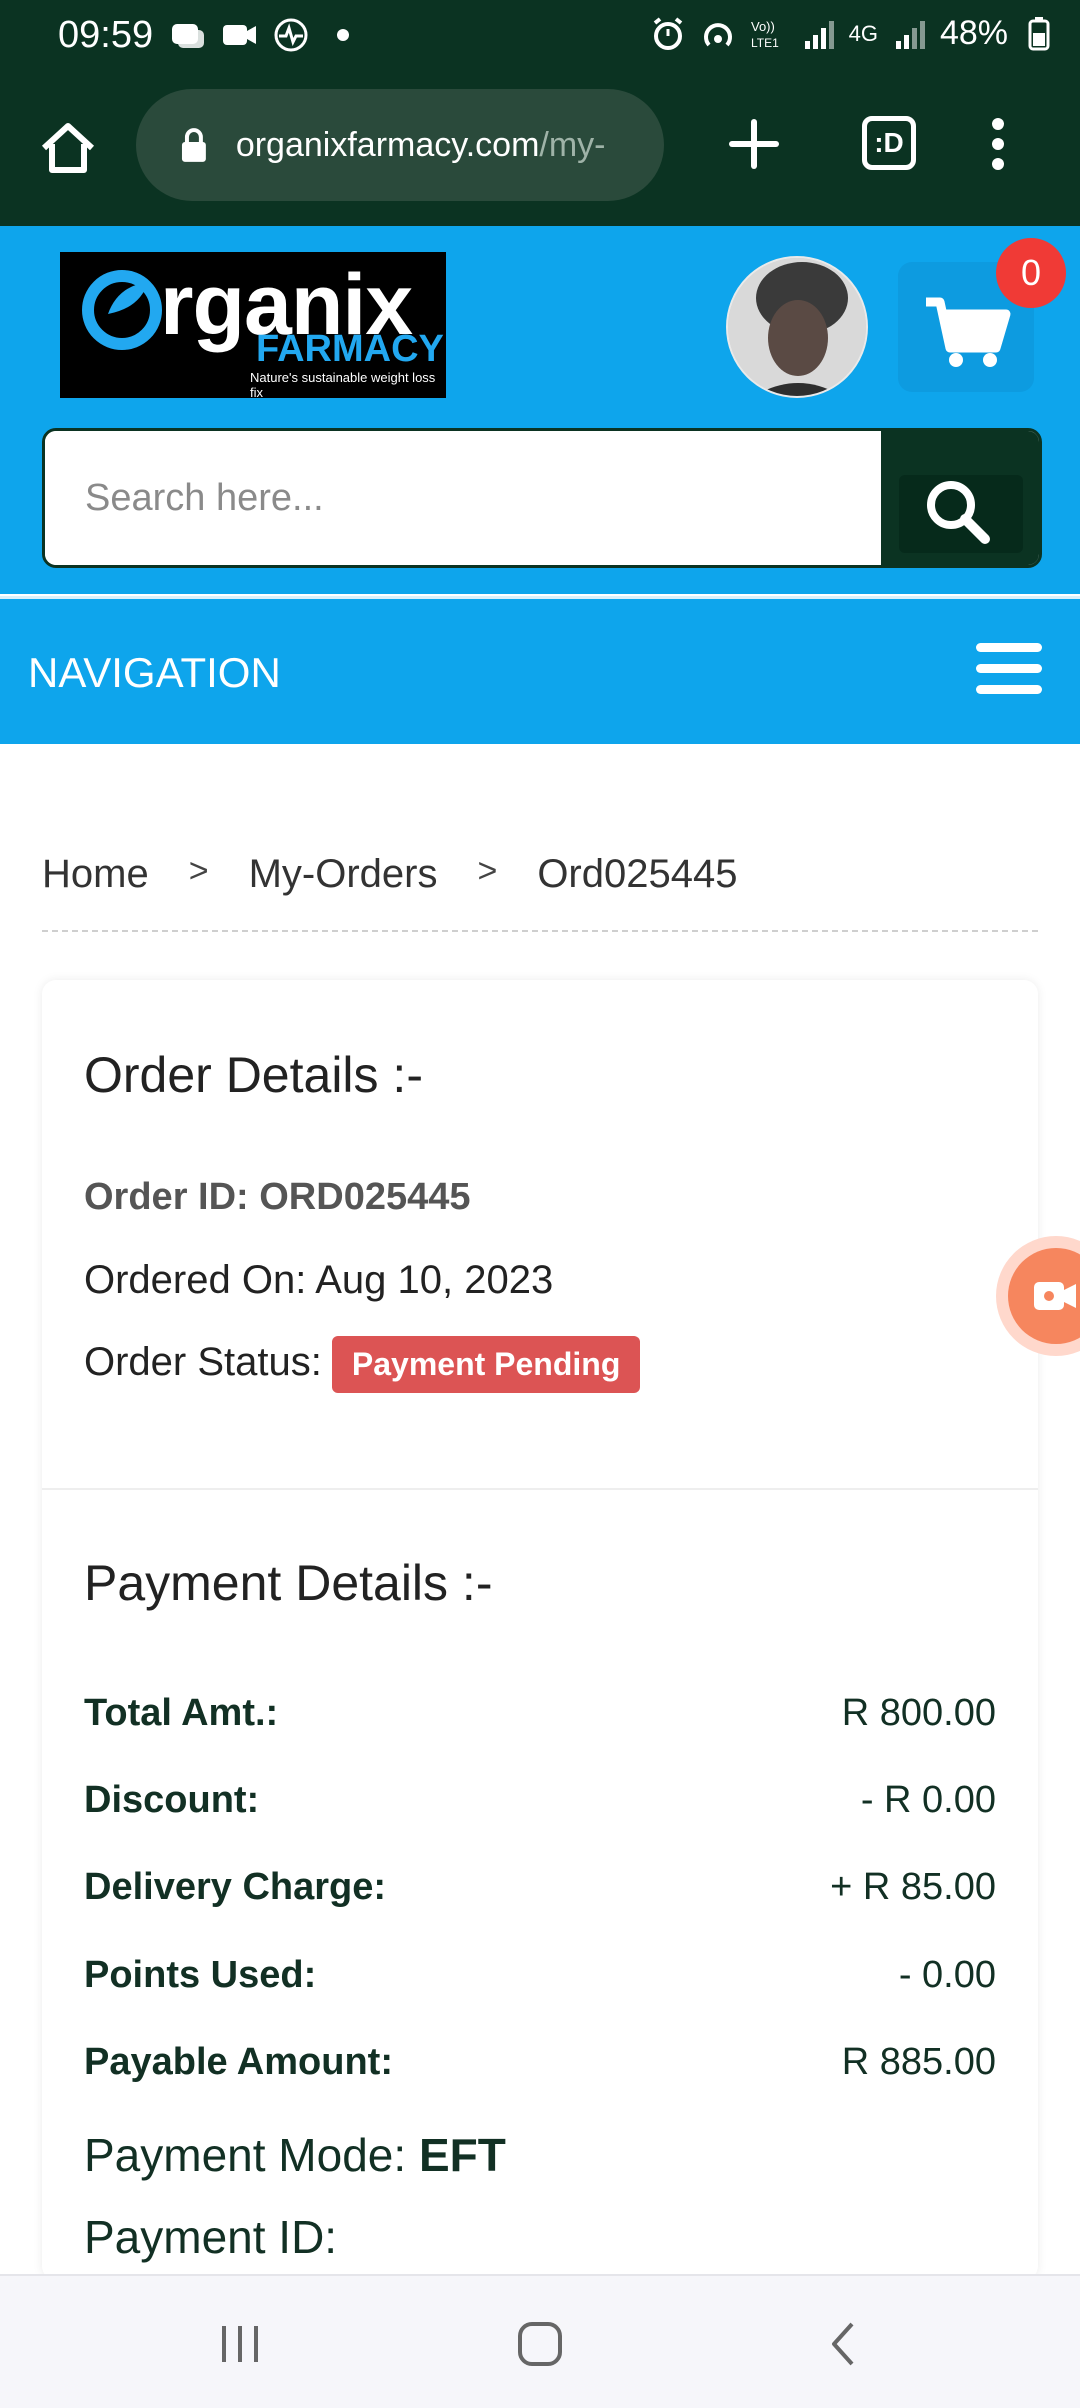  Describe the element at coordinates (540, 1713) in the screenshot. I see `payment-row-total: Total Amt.: R 800.00` at that location.